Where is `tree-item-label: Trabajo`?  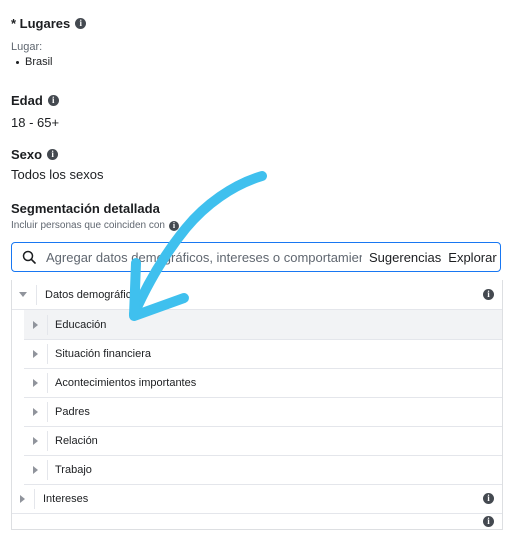
tree-item-label: Trabajo is located at coordinates (73, 469).